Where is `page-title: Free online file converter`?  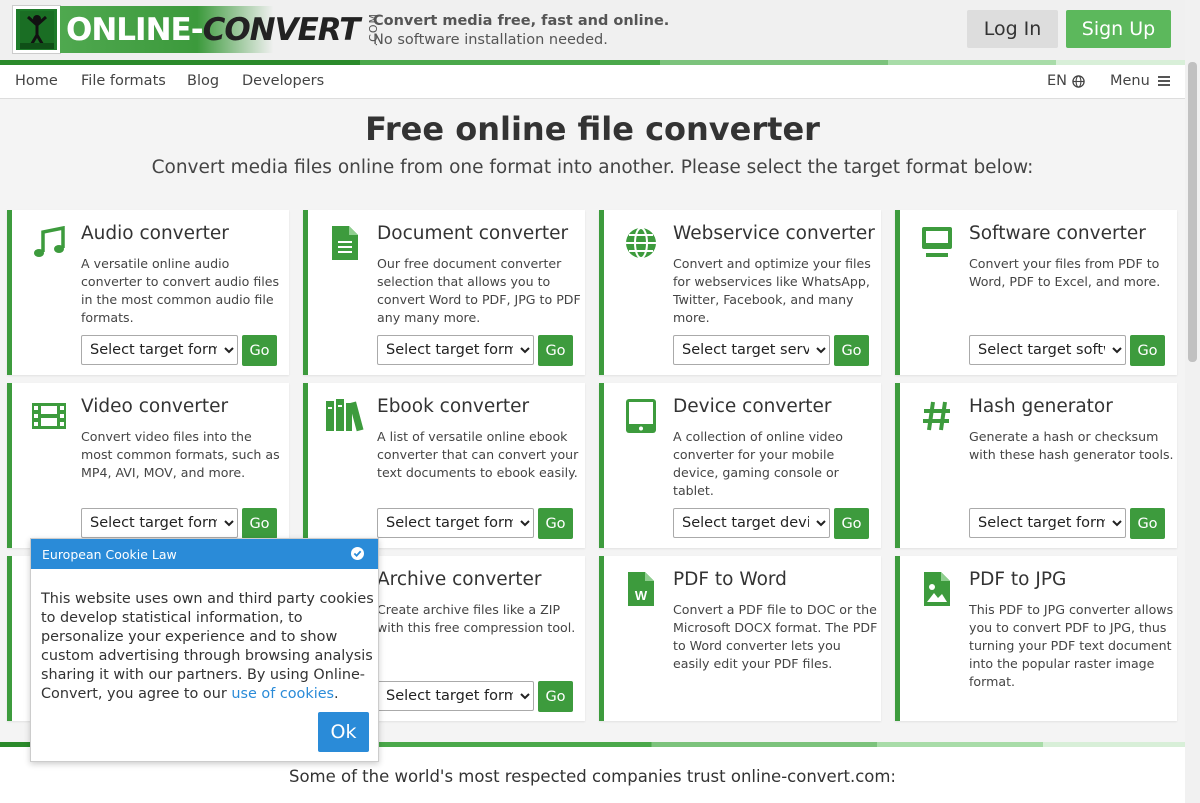
page-title: Free online file converter is located at coordinates (592, 129).